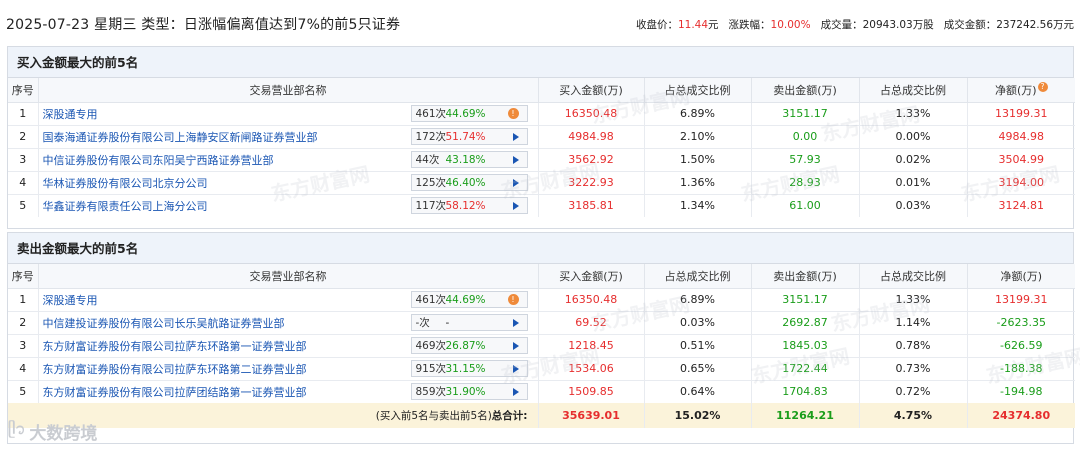 This screenshot has width=1080, height=449. What do you see at coordinates (23, 183) in the screenshot?
I see `row-index: 4` at bounding box center [23, 183].